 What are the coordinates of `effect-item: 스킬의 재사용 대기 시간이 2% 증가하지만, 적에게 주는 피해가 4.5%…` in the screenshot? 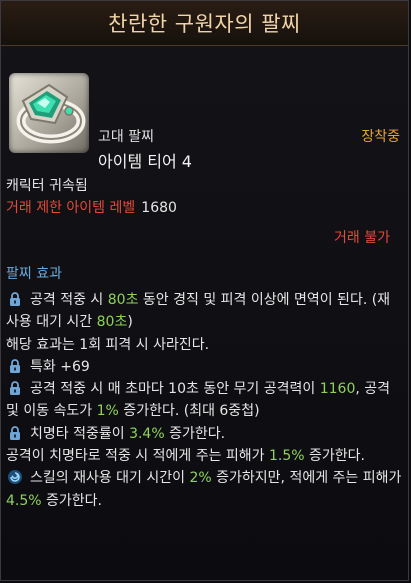 It's located at (204, 489).